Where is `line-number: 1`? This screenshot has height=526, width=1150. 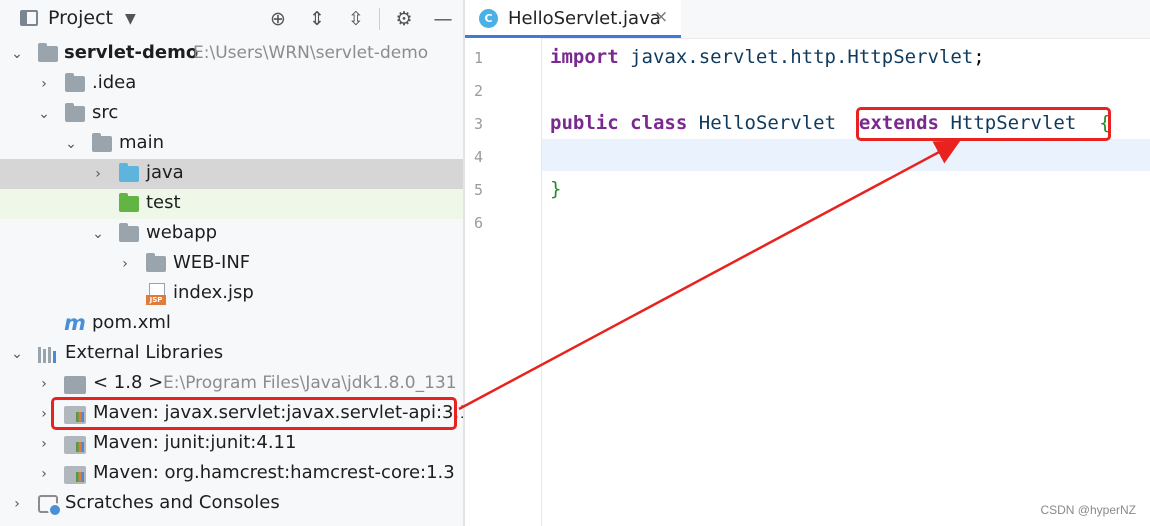 line-number: 1 is located at coordinates (478, 58).